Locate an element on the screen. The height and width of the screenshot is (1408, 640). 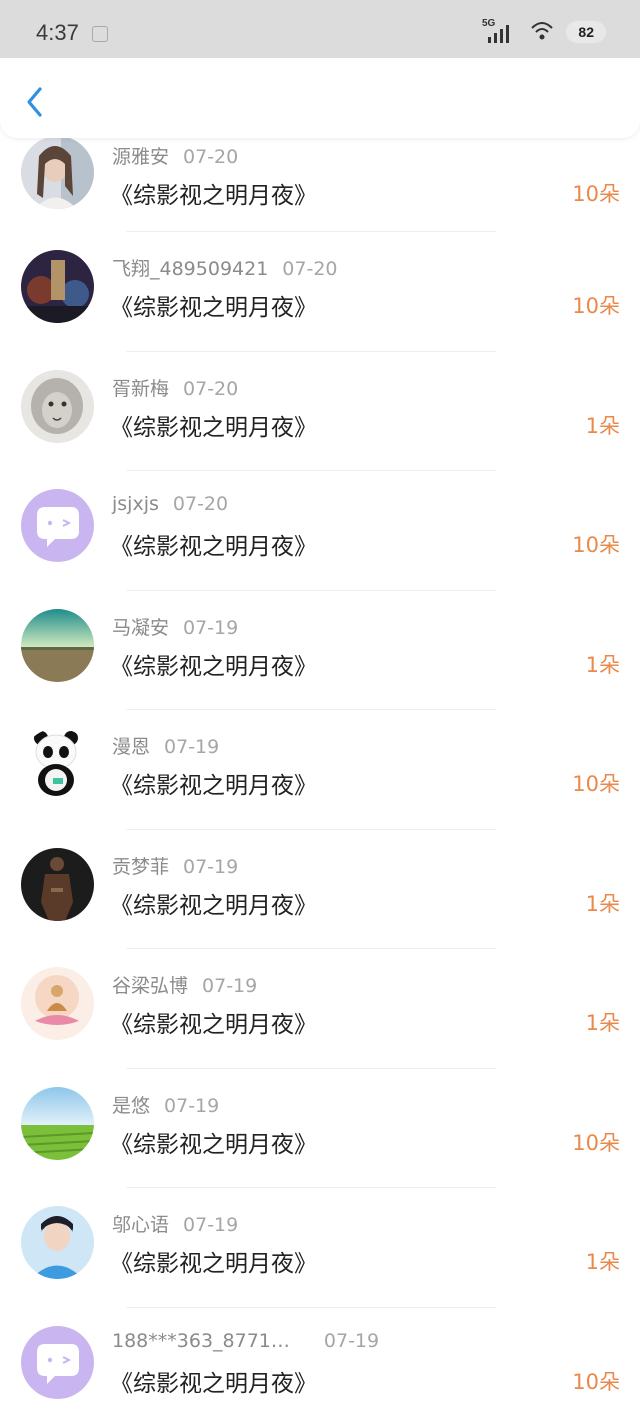
sender-meta: 是悠 07-19 is located at coordinates (165, 1104).